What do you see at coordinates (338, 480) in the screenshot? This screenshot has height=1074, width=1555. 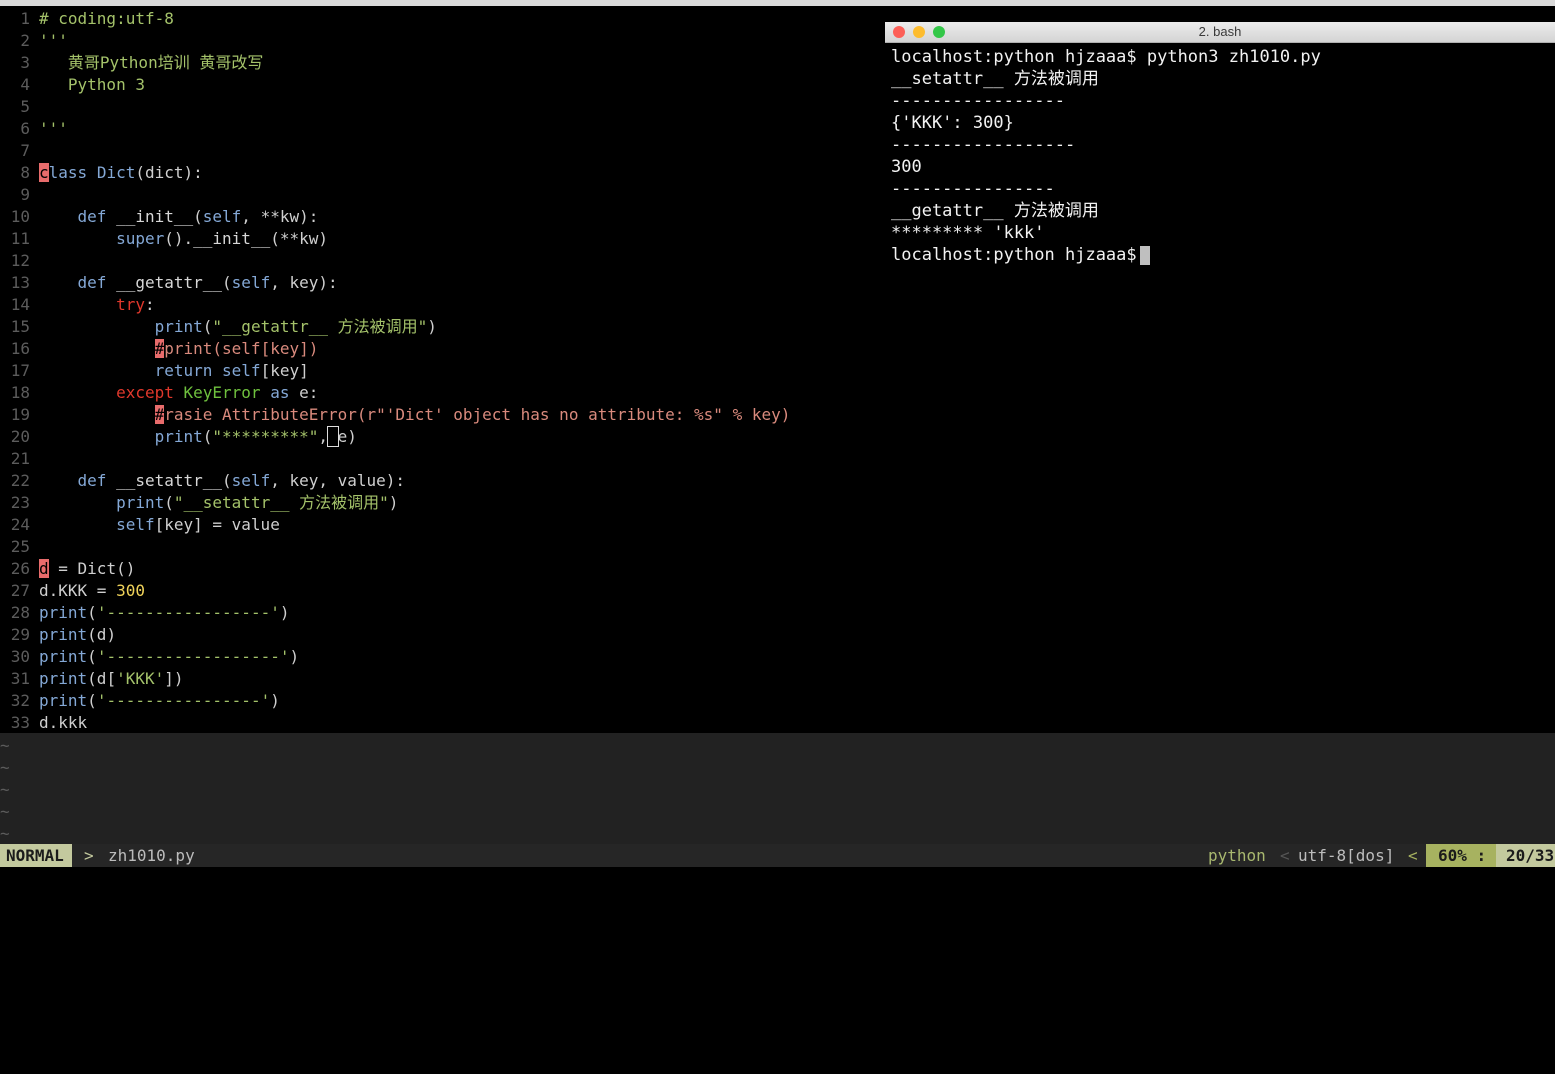 I see `code-token: , key, value):` at bounding box center [338, 480].